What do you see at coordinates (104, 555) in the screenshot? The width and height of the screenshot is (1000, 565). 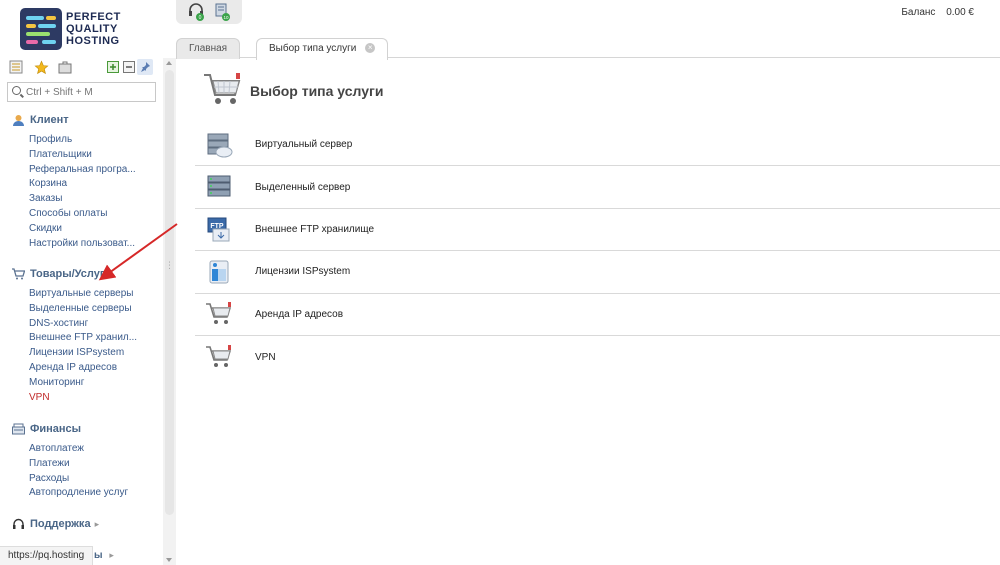 I see `cut-section-label: ы ▸` at bounding box center [104, 555].